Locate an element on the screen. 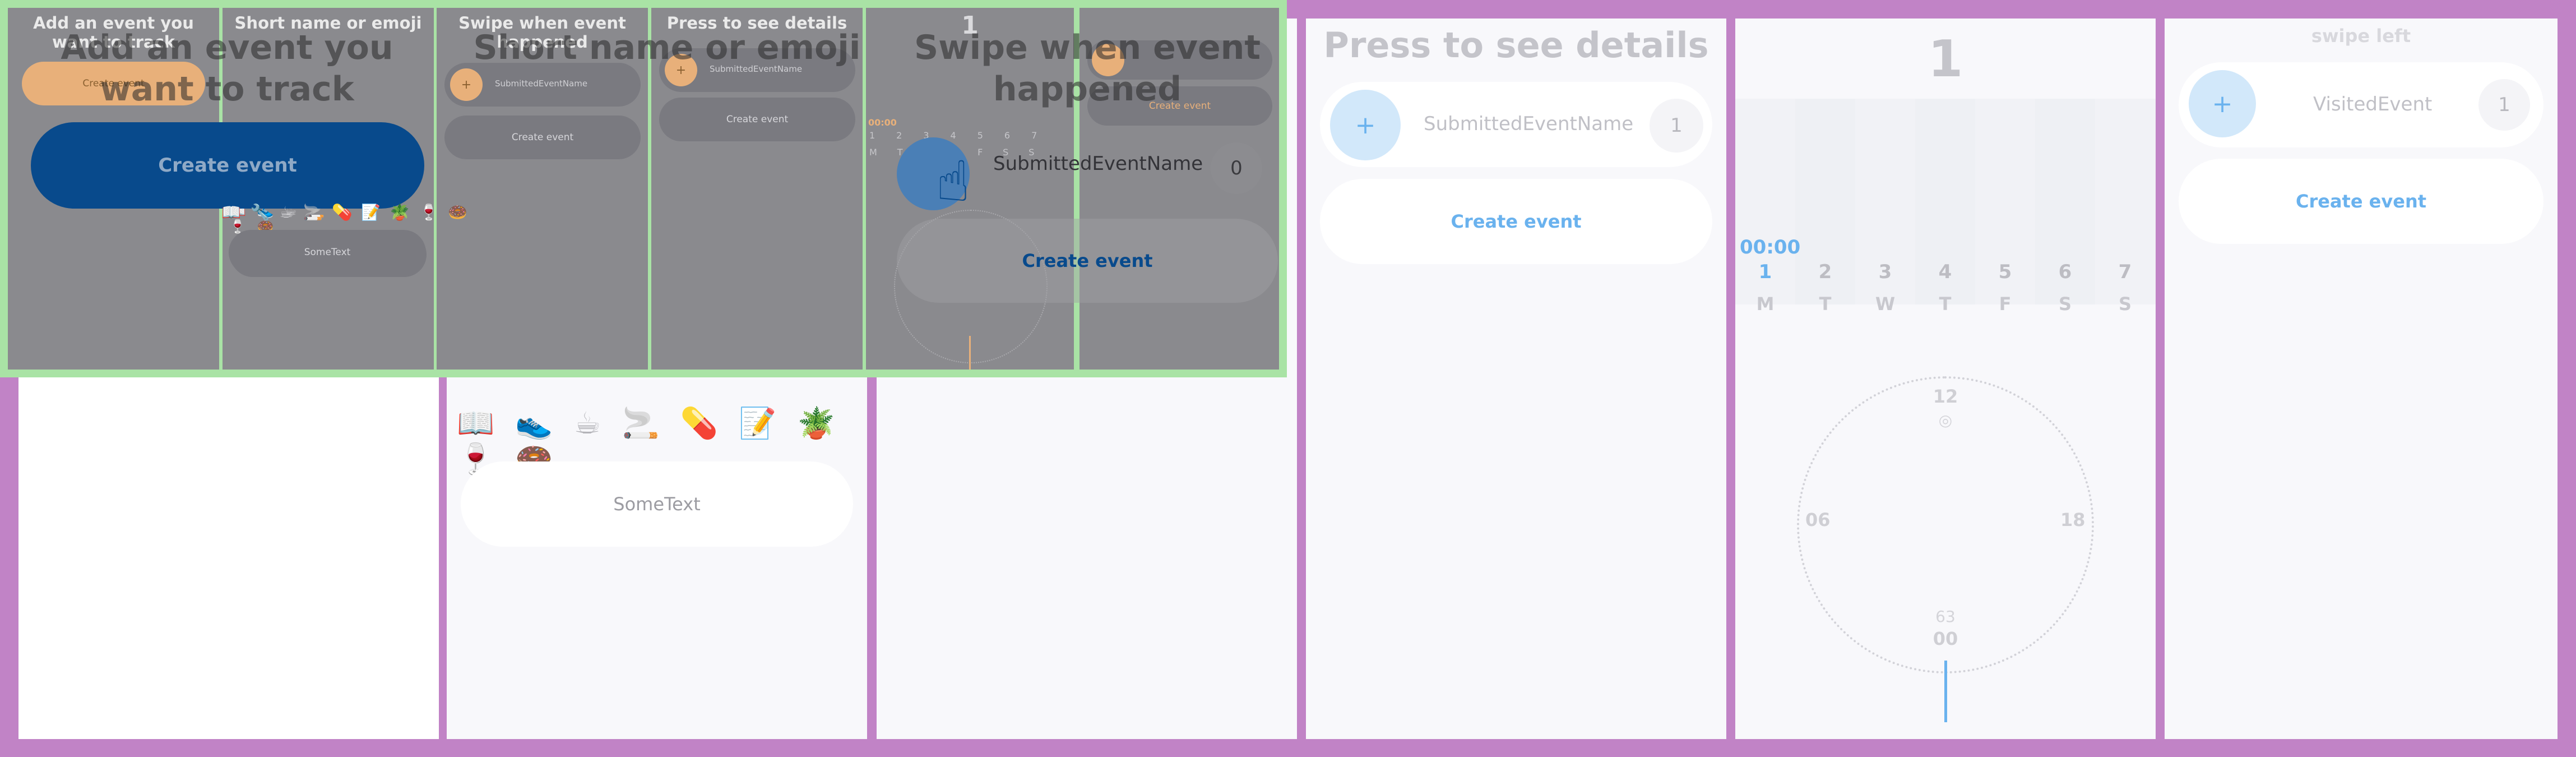  event-row: + SubmittedEventName 1 is located at coordinates (1516, 124).